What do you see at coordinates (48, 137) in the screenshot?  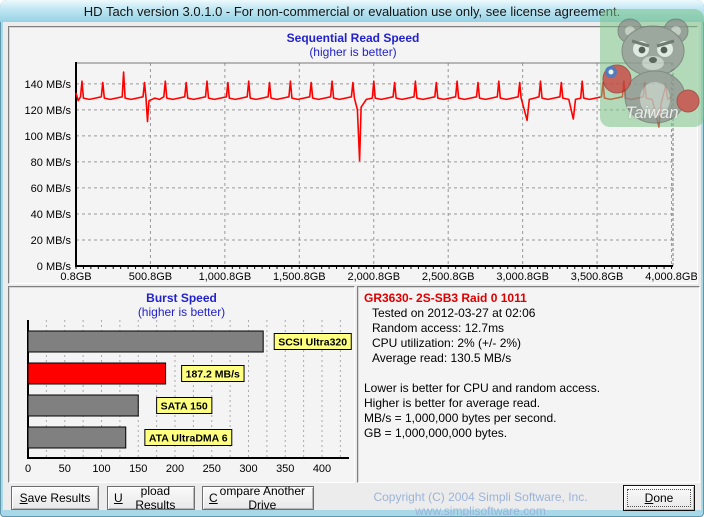 I see `svg-text: 100 MB/s` at bounding box center [48, 137].